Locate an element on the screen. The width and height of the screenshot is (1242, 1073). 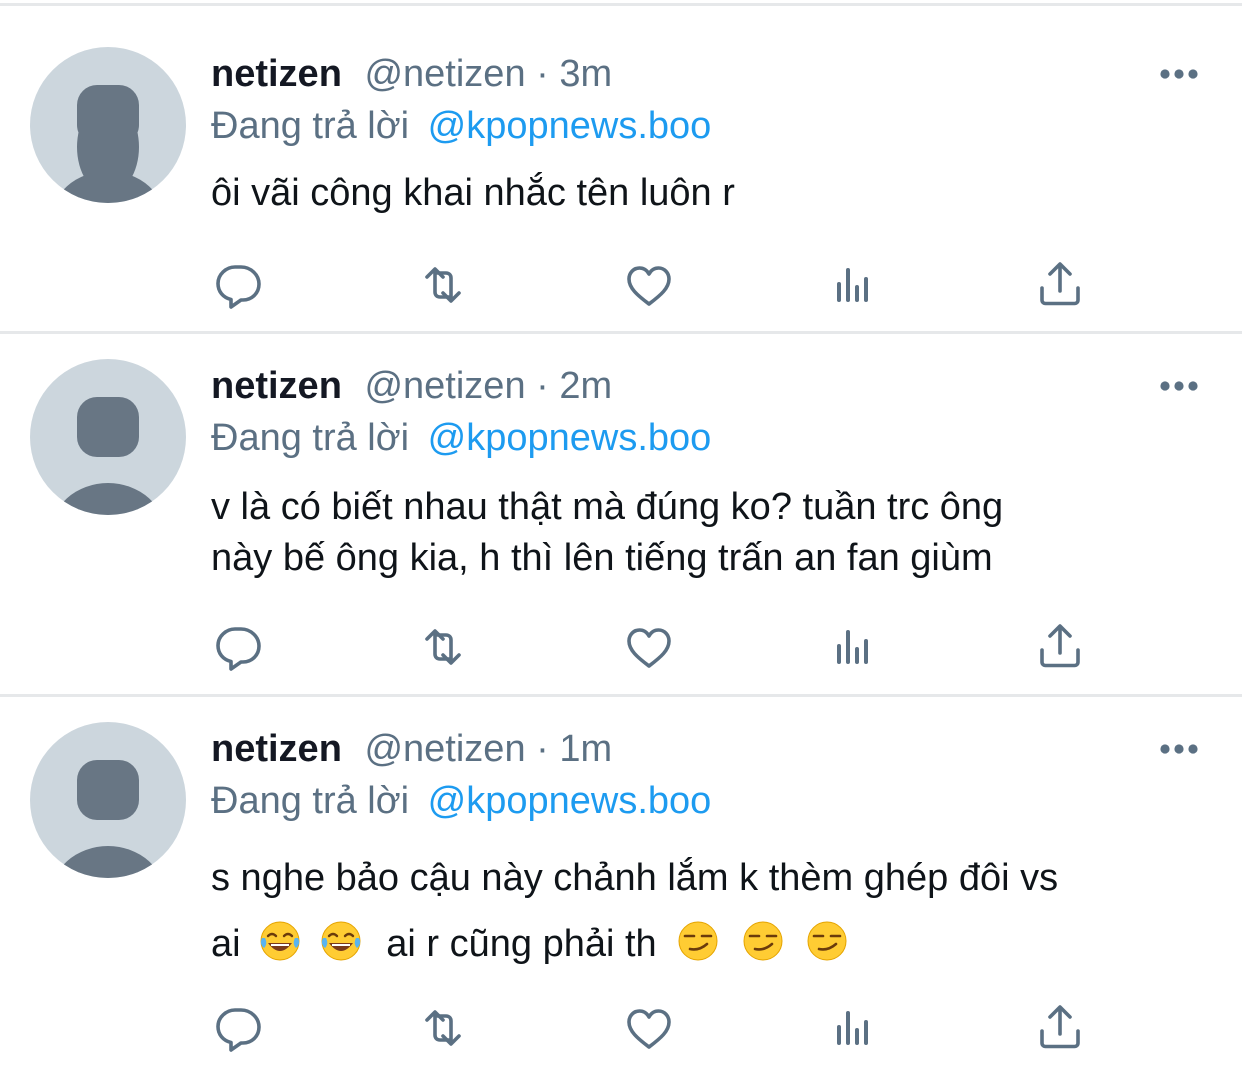
tweet-text: ôi vãi công khai nhắc tên luôn r is located at coordinates (716, 193).